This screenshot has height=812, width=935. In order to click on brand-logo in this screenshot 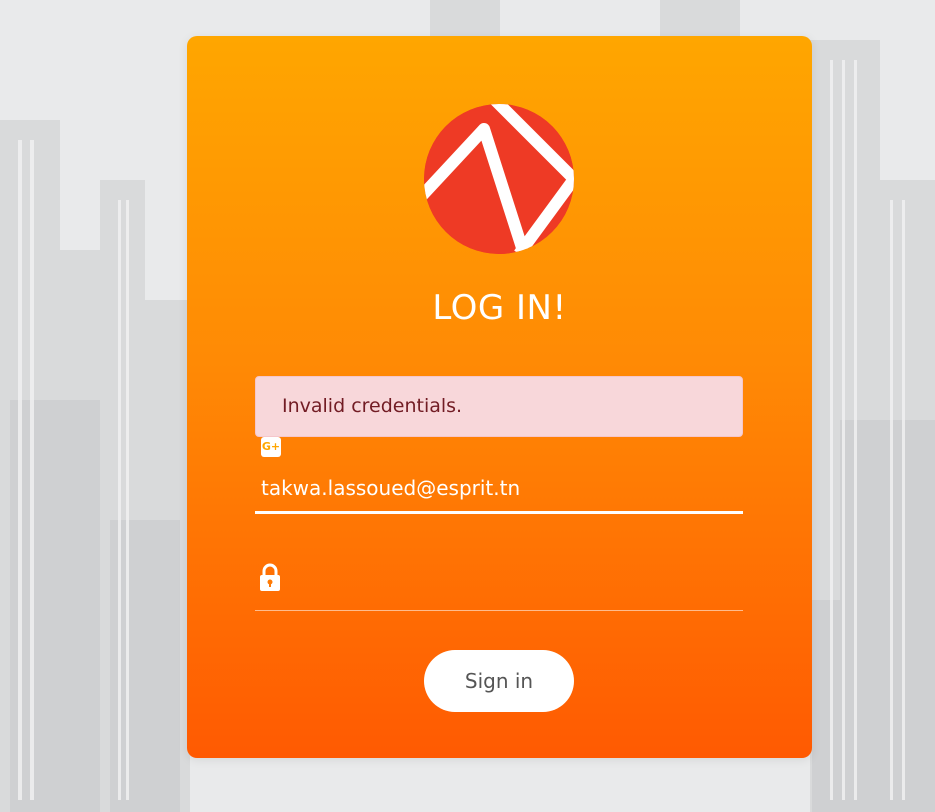, I will do `click(499, 179)`.